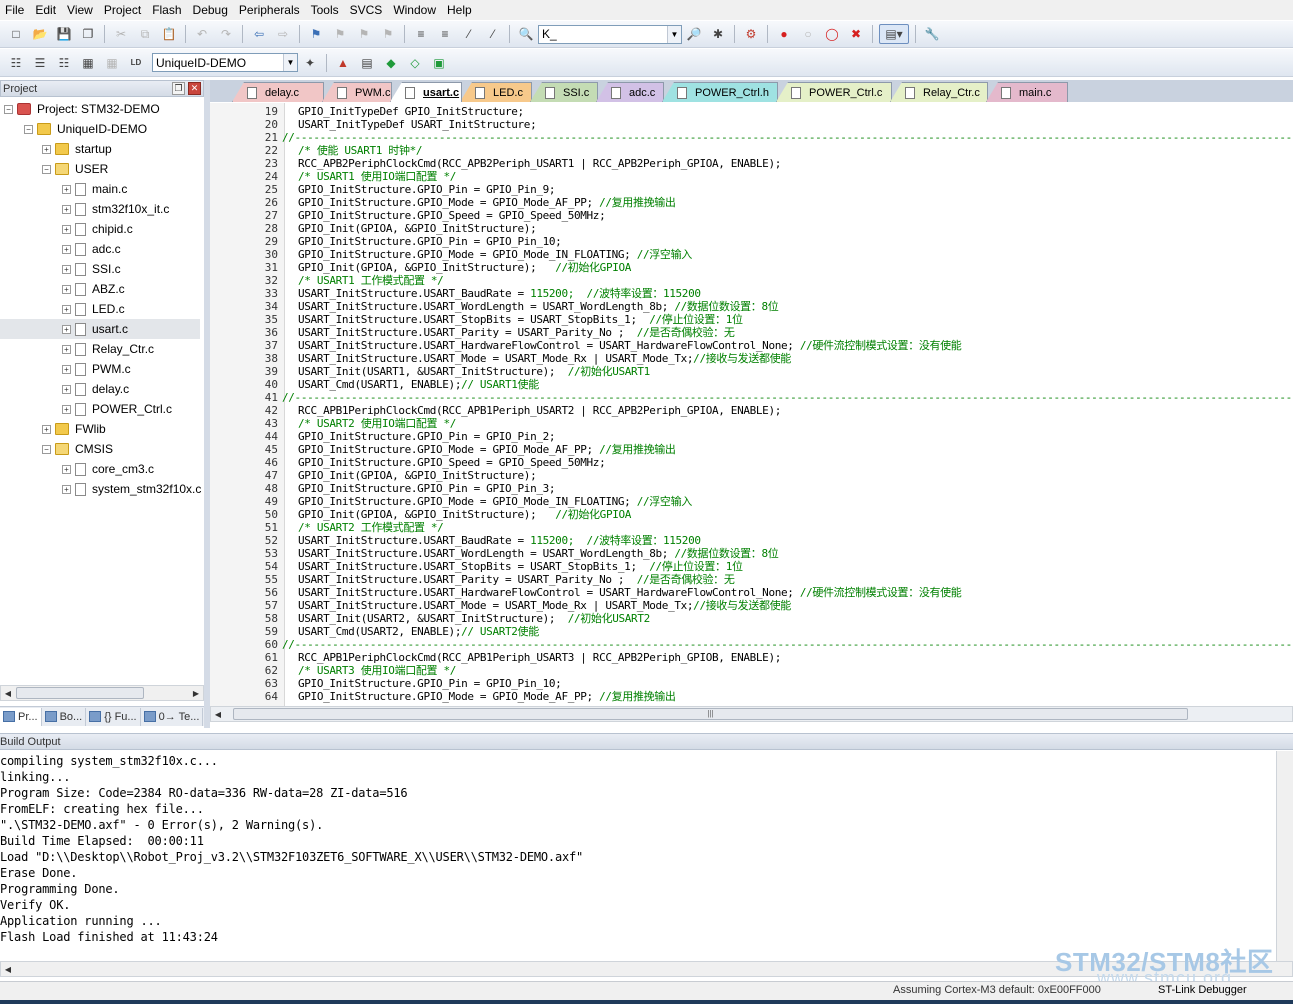 The image size is (1293, 1004). What do you see at coordinates (112, 63) in the screenshot?
I see `stop-build-icon: ▦` at bounding box center [112, 63].